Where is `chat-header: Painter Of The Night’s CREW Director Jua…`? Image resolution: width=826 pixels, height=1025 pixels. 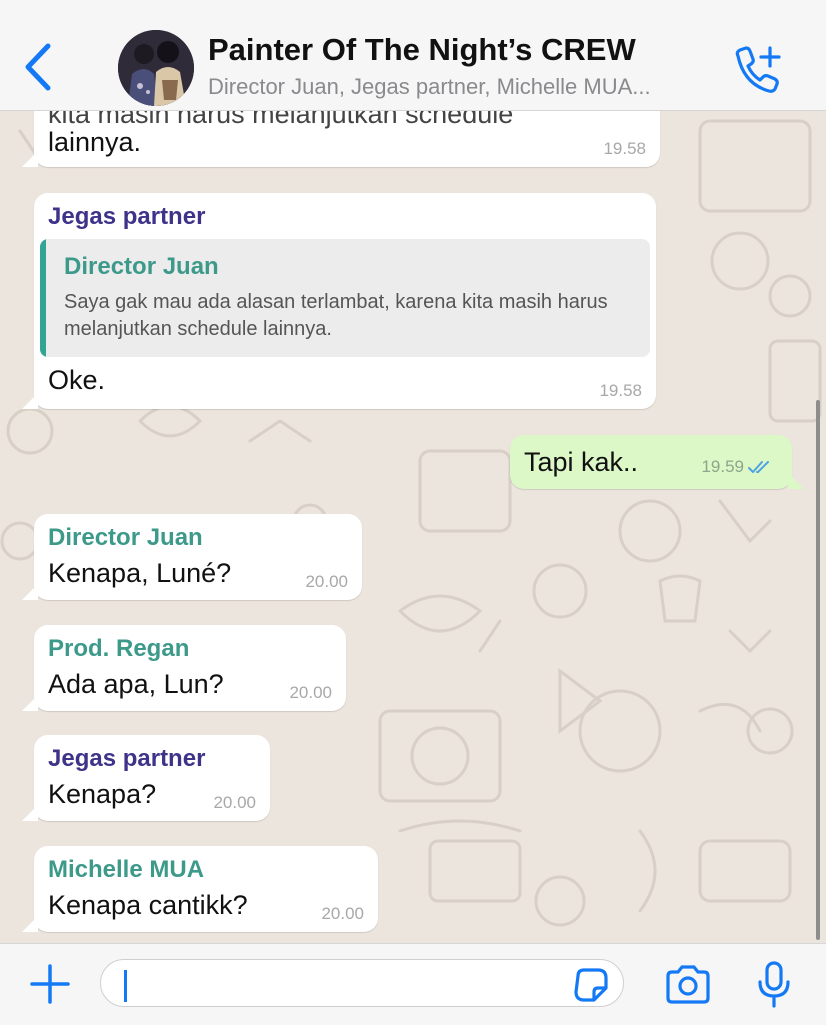
chat-header: Painter Of The Night’s CREW Director Jua… is located at coordinates (413, 55).